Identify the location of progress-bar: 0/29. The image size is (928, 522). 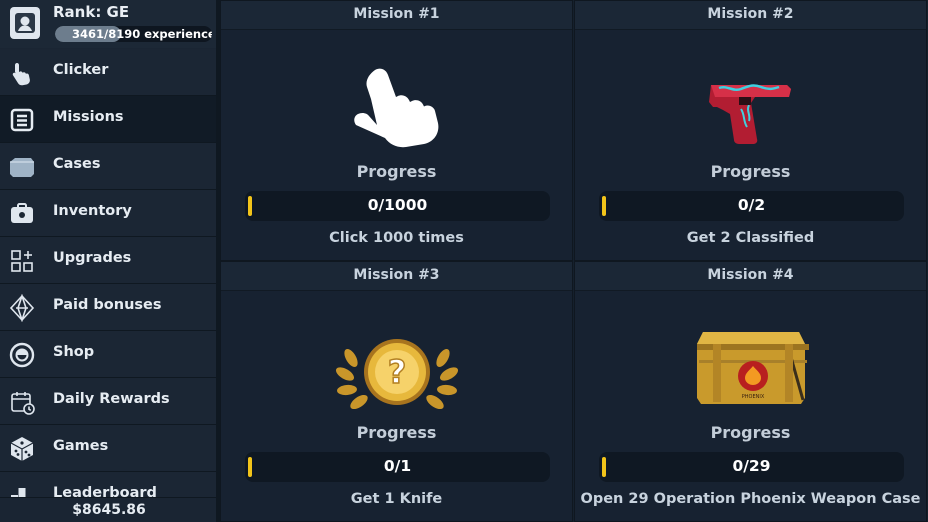
(751, 467).